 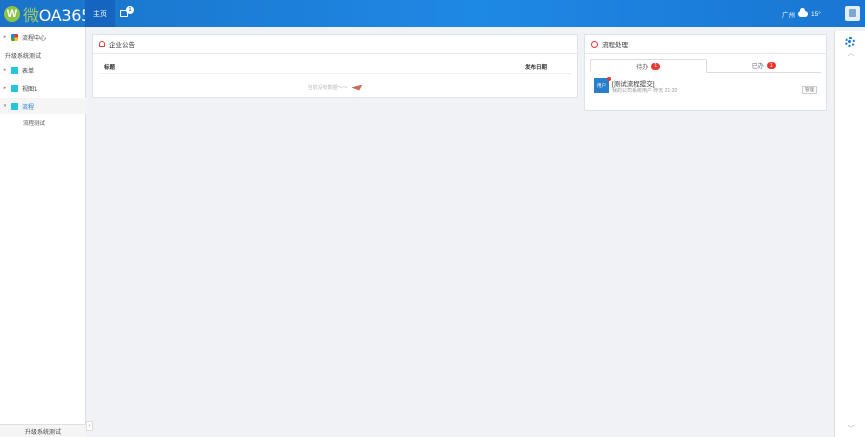 I want to click on gear-icon, so click(x=850, y=42).